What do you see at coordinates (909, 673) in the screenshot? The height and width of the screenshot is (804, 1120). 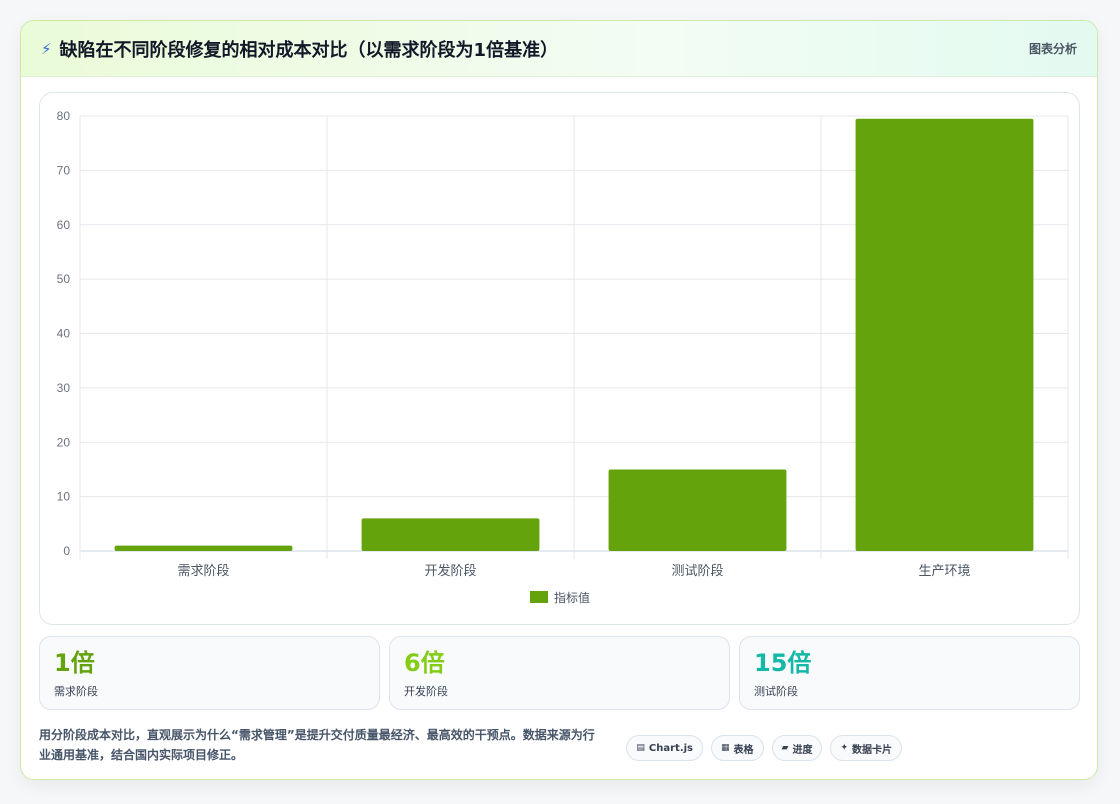 I see `stat-card-testing: 15倍 测试阶段` at bounding box center [909, 673].